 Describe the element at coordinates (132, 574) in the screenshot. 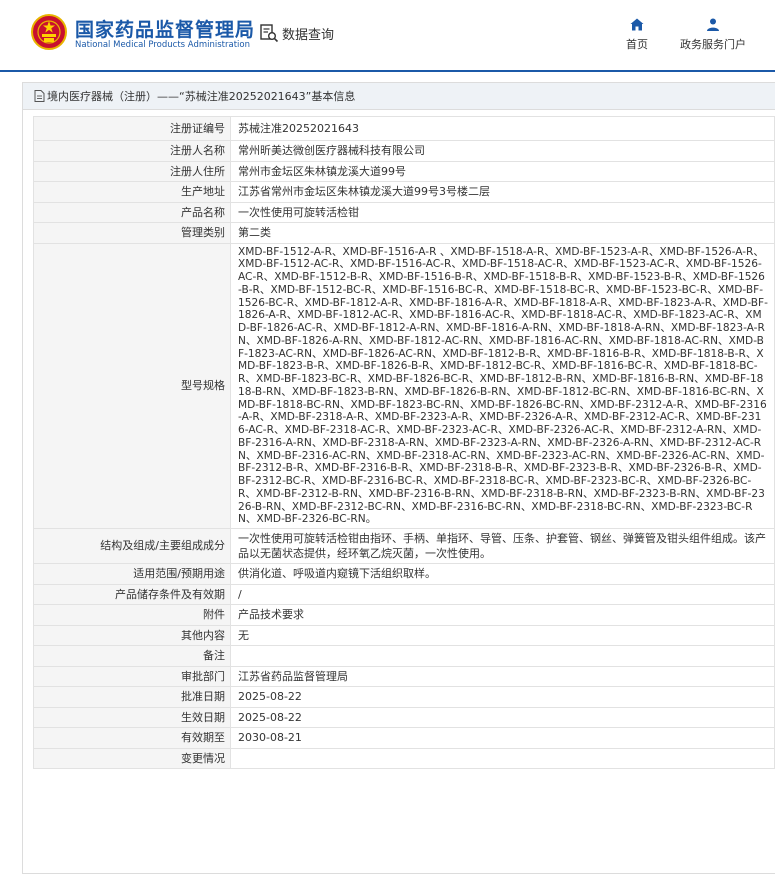

I see `field-label: 适用范围/预期用途` at that location.